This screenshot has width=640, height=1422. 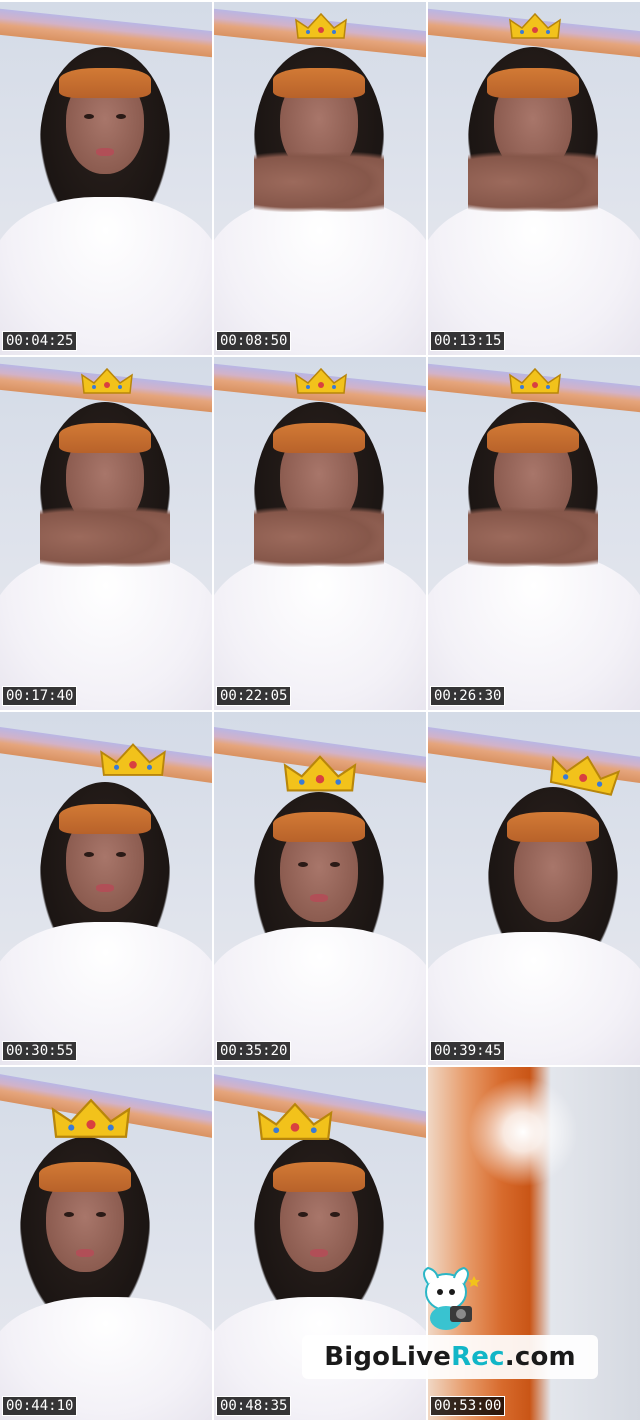 What do you see at coordinates (254, 341) in the screenshot?
I see `timestamp: 00:08:50` at bounding box center [254, 341].